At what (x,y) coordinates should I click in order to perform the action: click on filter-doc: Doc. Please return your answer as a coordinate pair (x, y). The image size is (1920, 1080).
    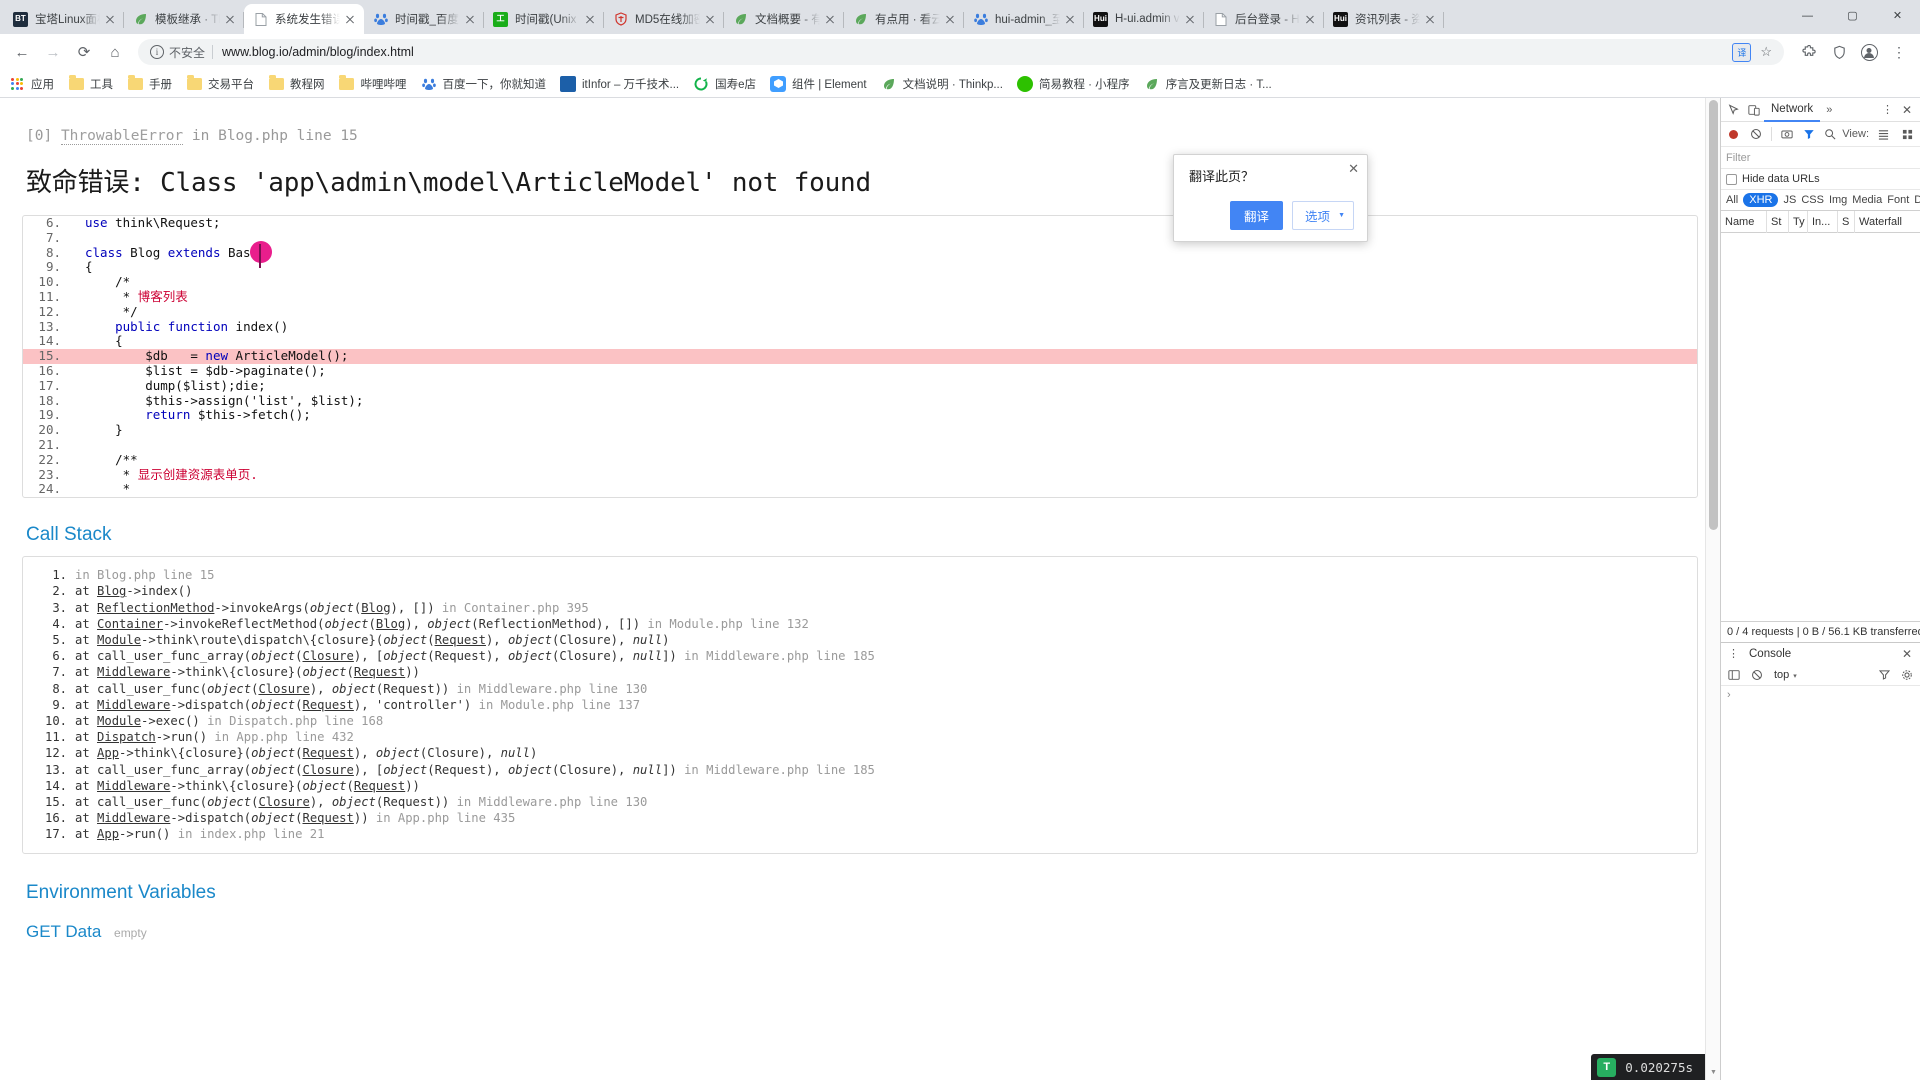
    Looking at the image, I should click on (1917, 200).